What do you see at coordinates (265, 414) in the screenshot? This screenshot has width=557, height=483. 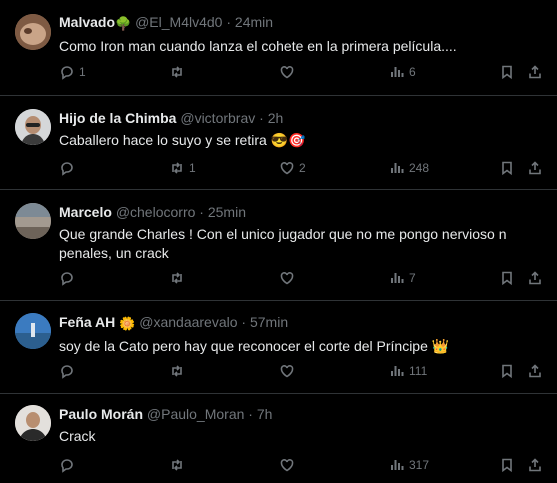 I see `timestamp: 7h` at bounding box center [265, 414].